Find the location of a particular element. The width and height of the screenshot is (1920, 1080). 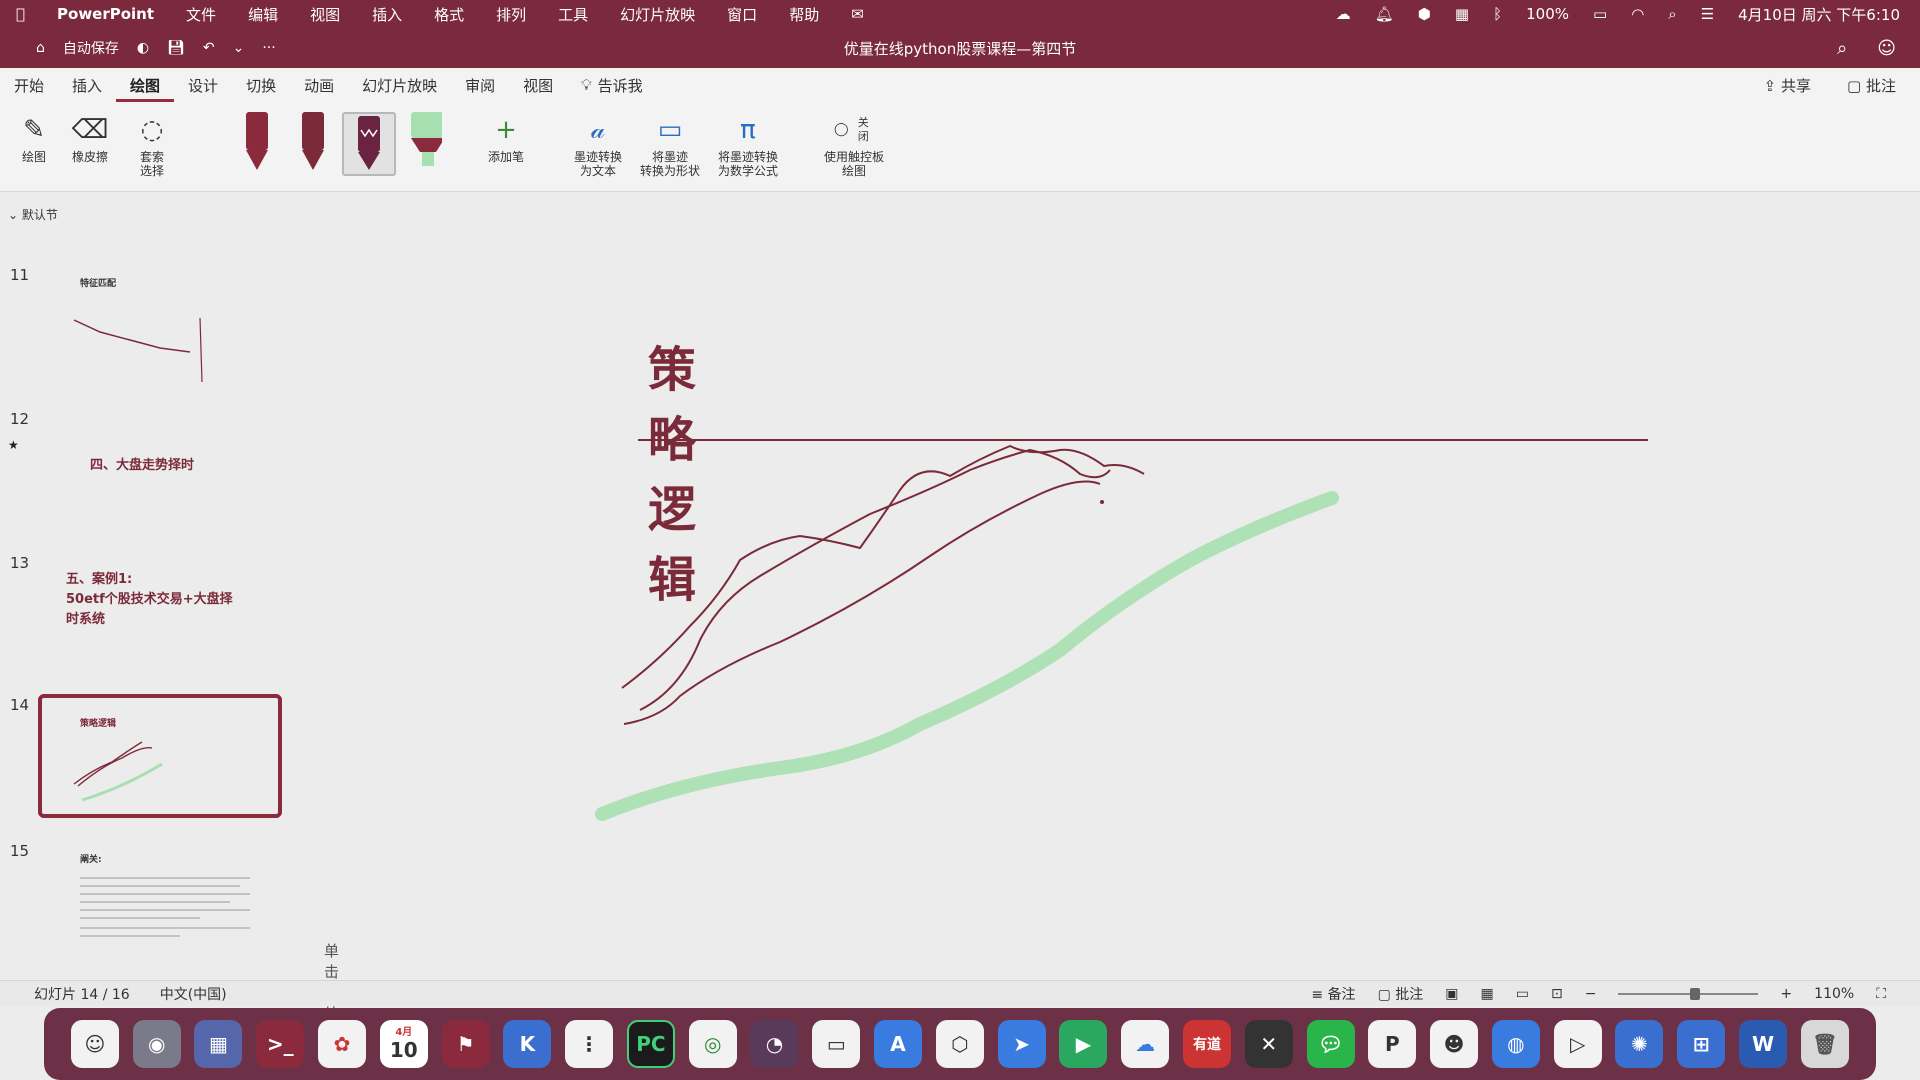

xmind-icon: ✕ is located at coordinates (1268, 1044).